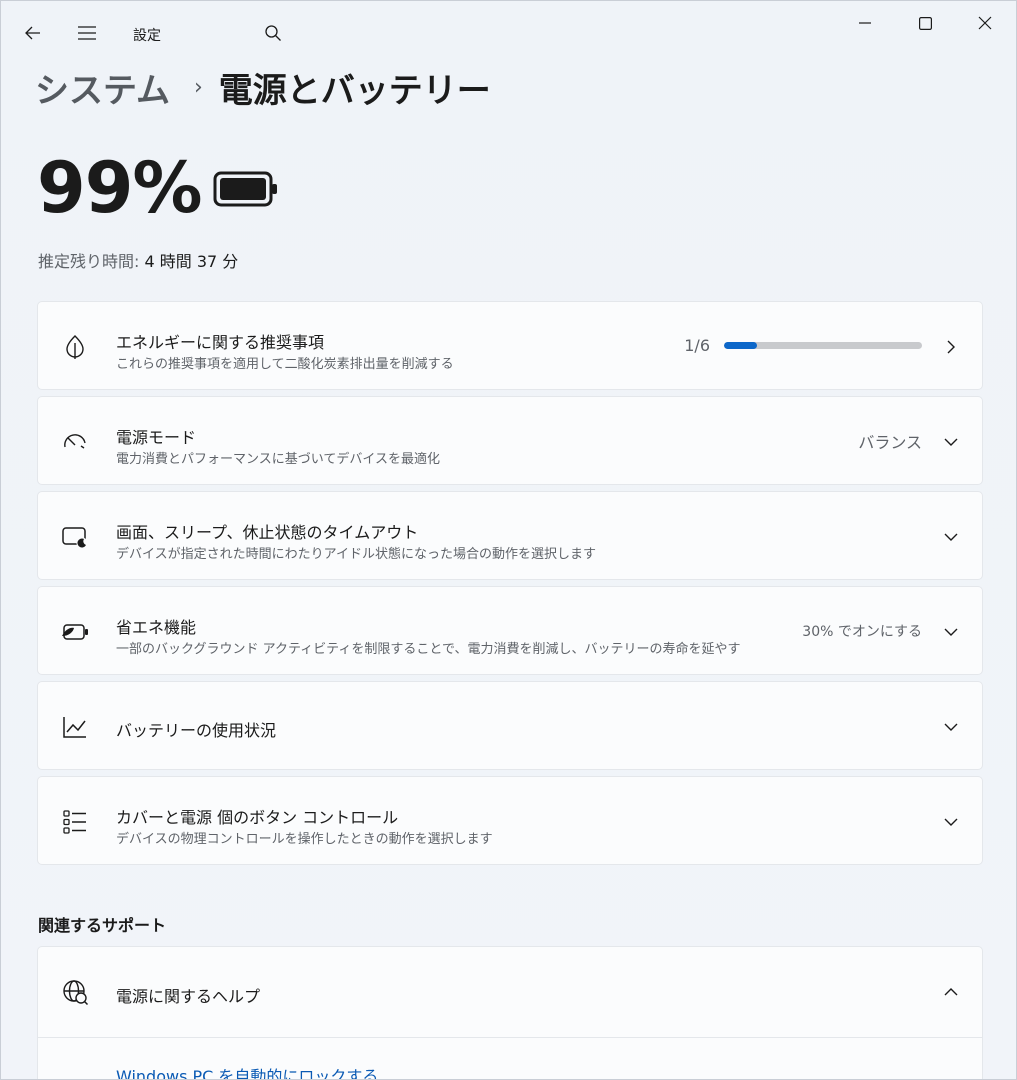 Image resolution: width=1017 pixels, height=1080 pixels. What do you see at coordinates (354, 90) in the screenshot?
I see `page-title: 電源とバッテリー` at bounding box center [354, 90].